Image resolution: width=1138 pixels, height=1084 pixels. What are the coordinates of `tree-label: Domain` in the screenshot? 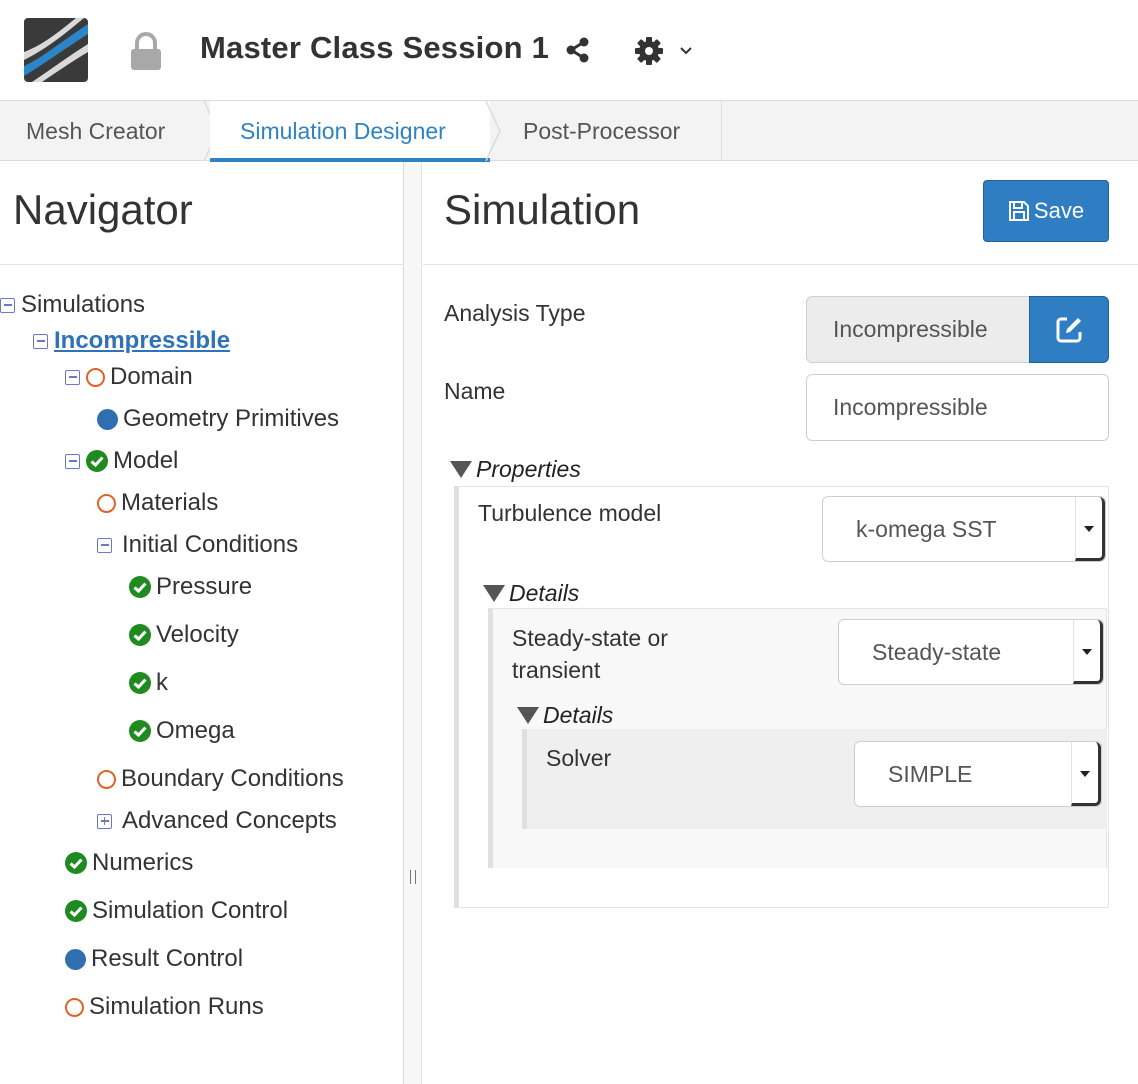 It's located at (151, 376).